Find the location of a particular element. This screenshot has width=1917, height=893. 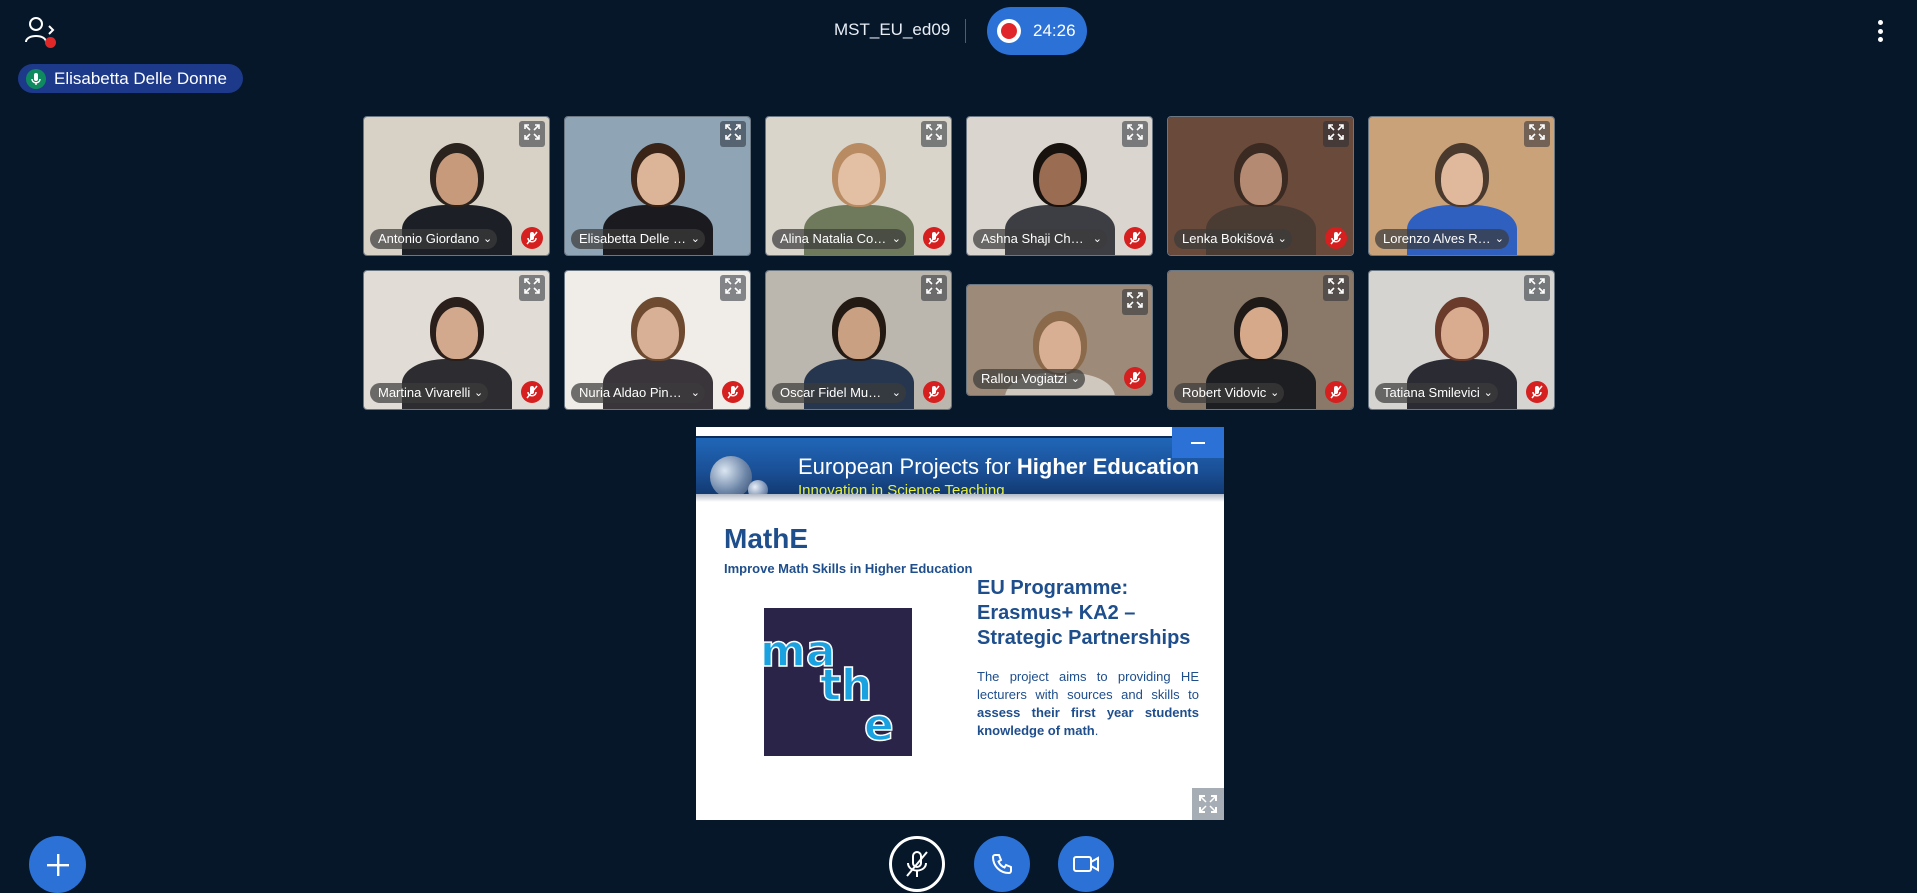

participant-video-tile: Ashna Shaji Chan... ⌄ is located at coordinates (1059, 186).